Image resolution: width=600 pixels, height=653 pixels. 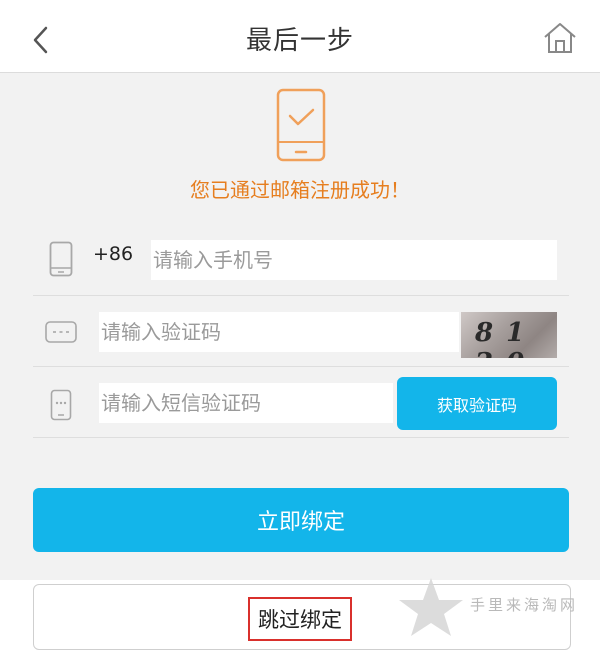 I want to click on bind-now-button: 立即绑定, so click(x=301, y=520).